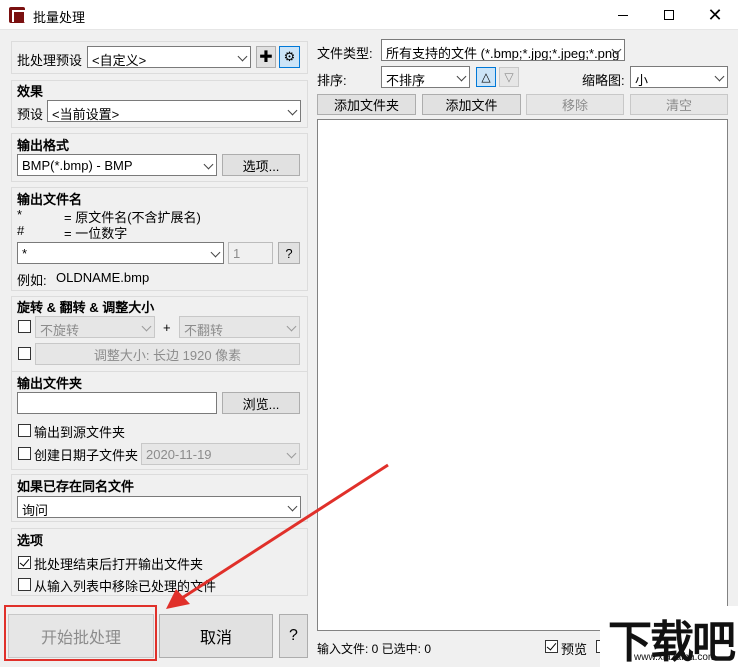 Image resolution: width=738 pixels, height=667 pixels. I want to click on watermark-url: www.xiazaiba.com, so click(675, 657).